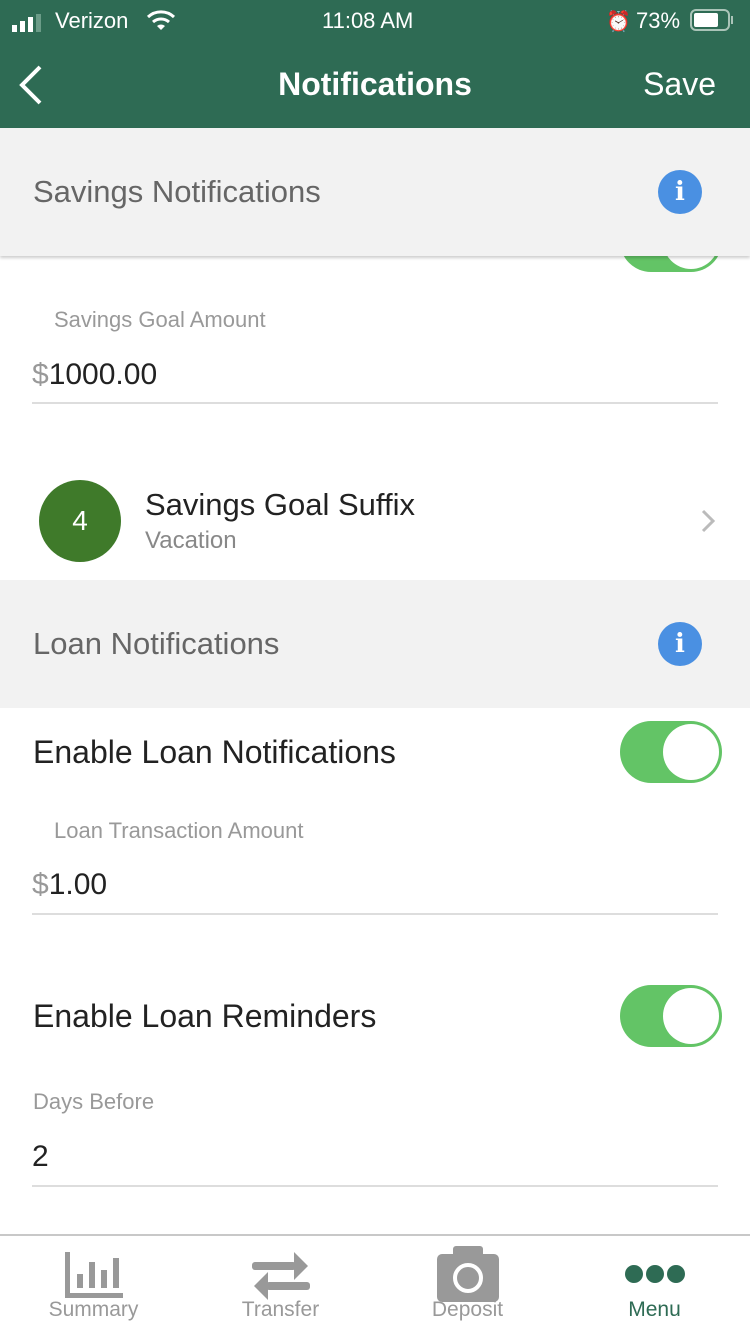  I want to click on camera-icon, so click(467, 1274).